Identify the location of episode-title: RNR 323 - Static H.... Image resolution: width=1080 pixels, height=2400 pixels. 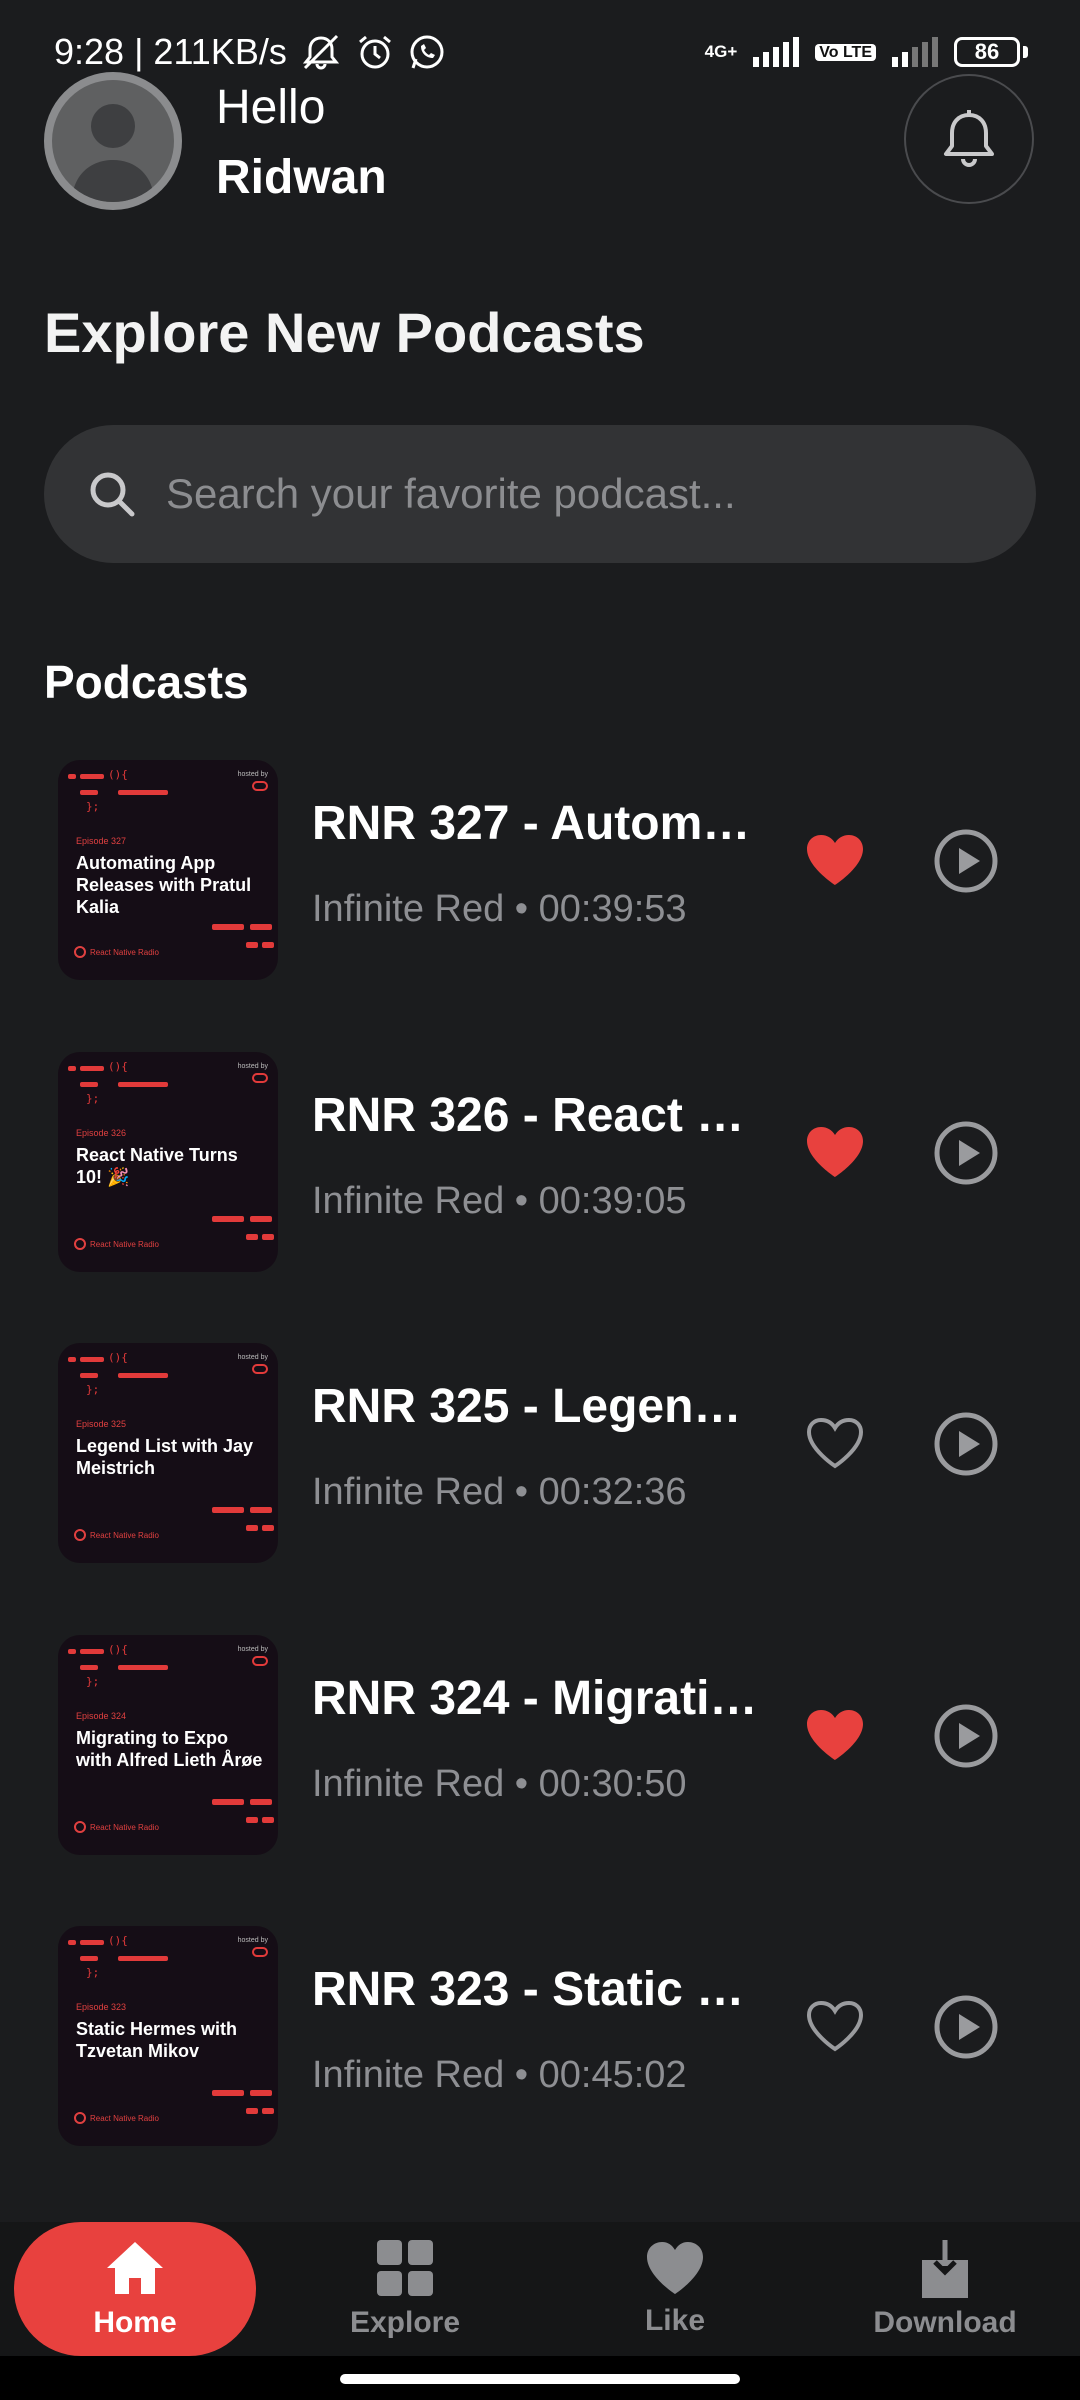
(537, 1989).